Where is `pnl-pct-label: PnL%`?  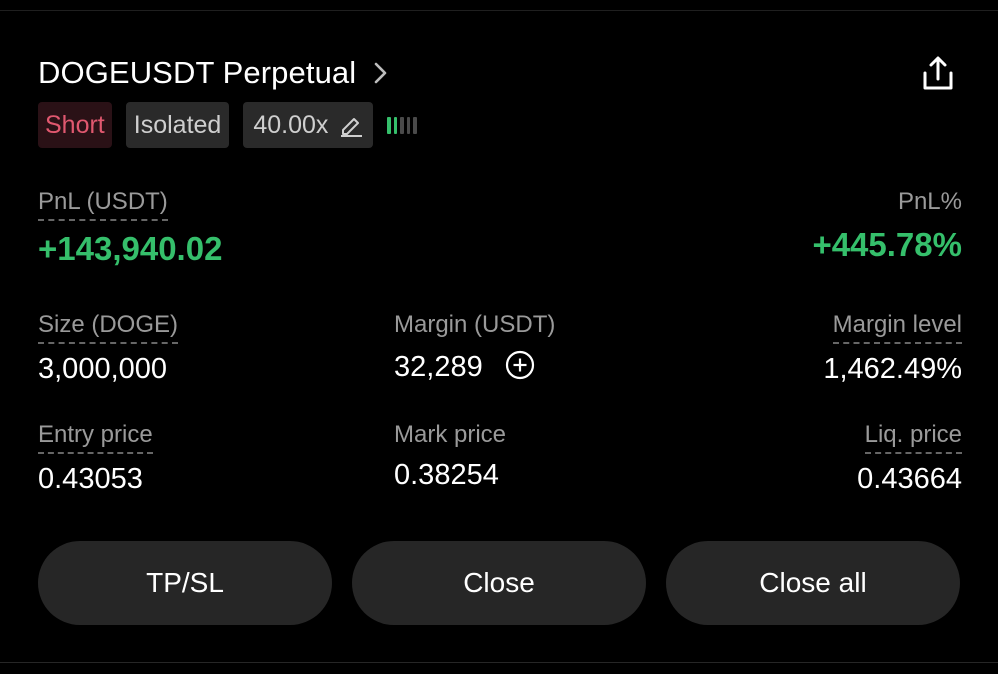 pnl-pct-label: PnL% is located at coordinates (929, 201).